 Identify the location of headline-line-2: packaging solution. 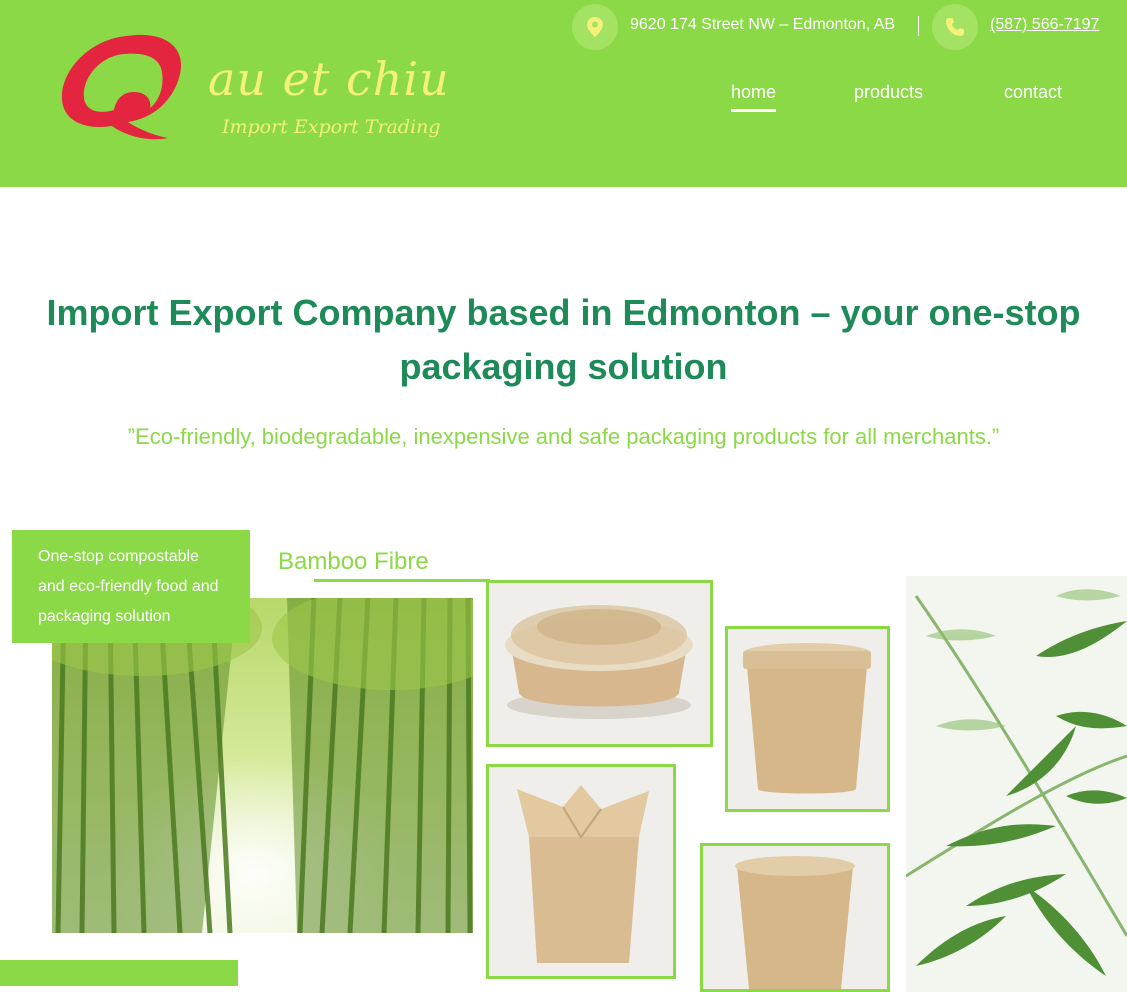
(563, 366).